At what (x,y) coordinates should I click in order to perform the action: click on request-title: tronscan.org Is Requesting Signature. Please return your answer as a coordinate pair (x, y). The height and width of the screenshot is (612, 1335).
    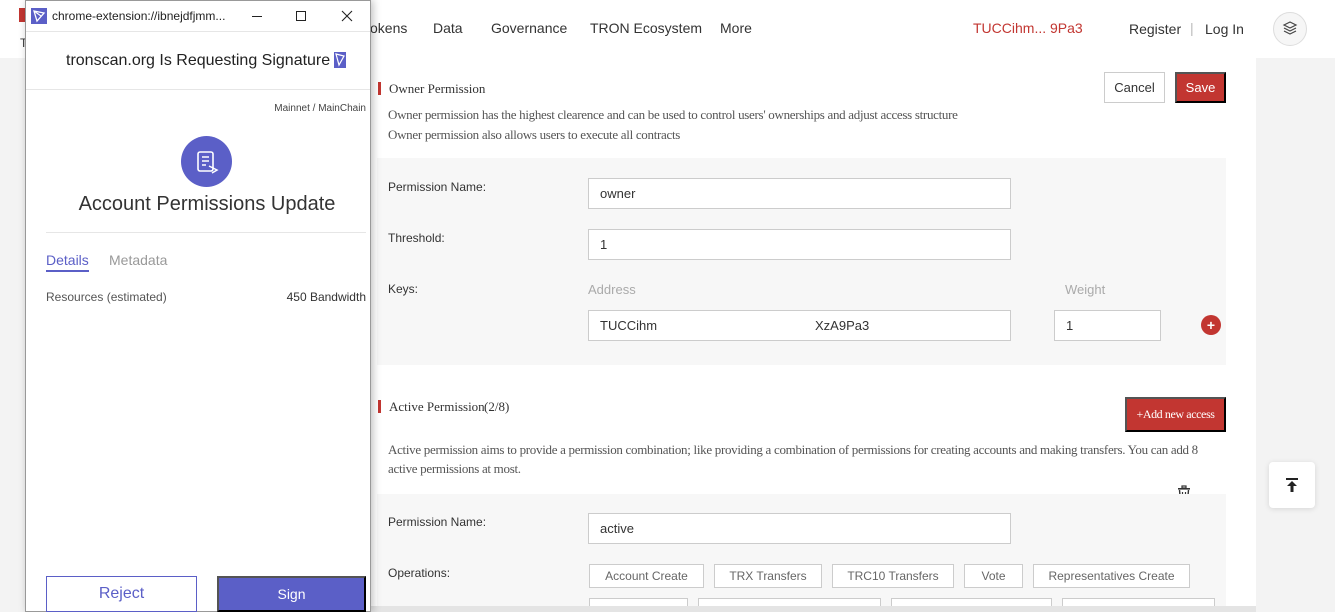
    Looking at the image, I should click on (198, 60).